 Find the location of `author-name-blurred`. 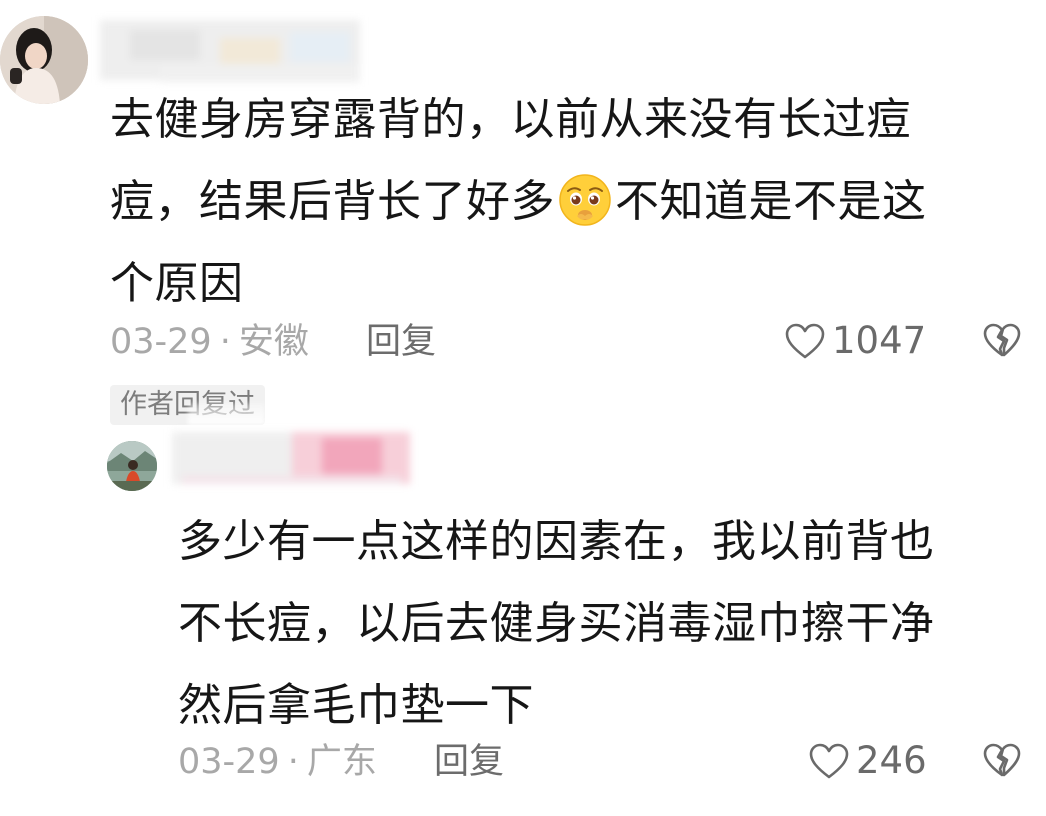

author-name-blurred is located at coordinates (292, 459).